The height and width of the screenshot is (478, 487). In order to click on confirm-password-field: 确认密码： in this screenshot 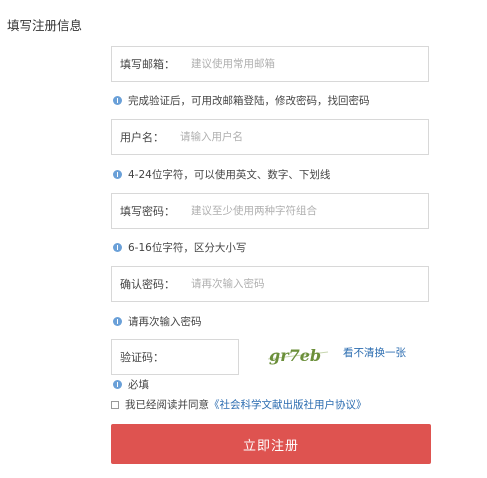, I will do `click(270, 284)`.